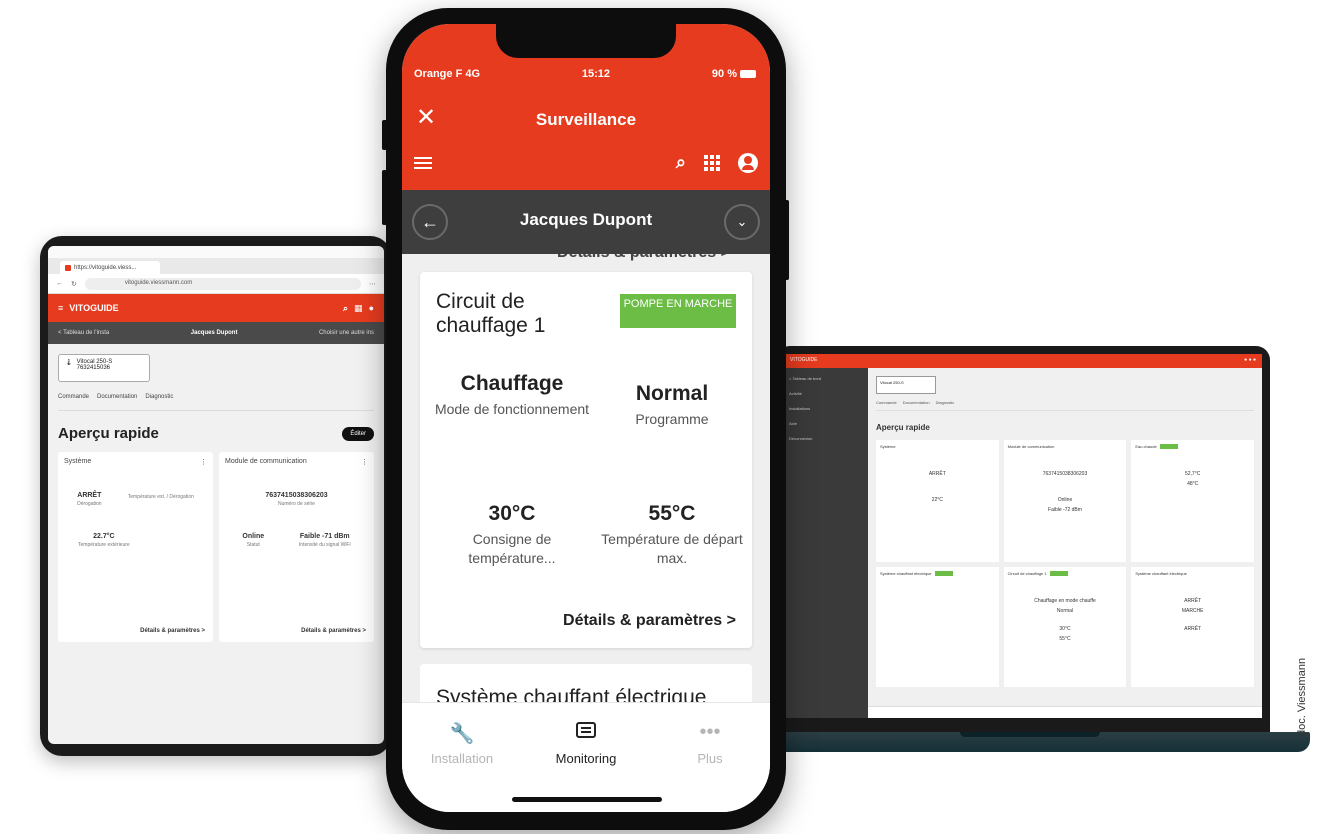  I want to click on apps-grid-icon, so click(712, 162).